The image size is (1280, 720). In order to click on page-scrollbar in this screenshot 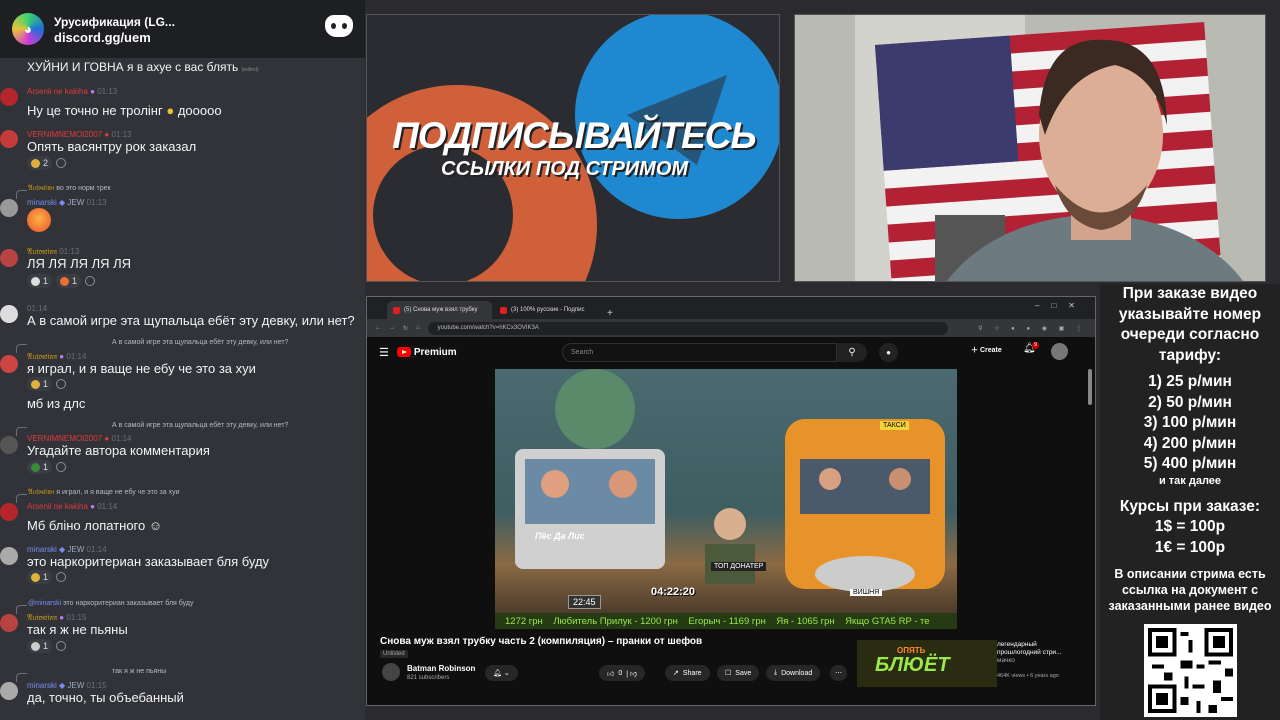, I will do `click(1090, 387)`.